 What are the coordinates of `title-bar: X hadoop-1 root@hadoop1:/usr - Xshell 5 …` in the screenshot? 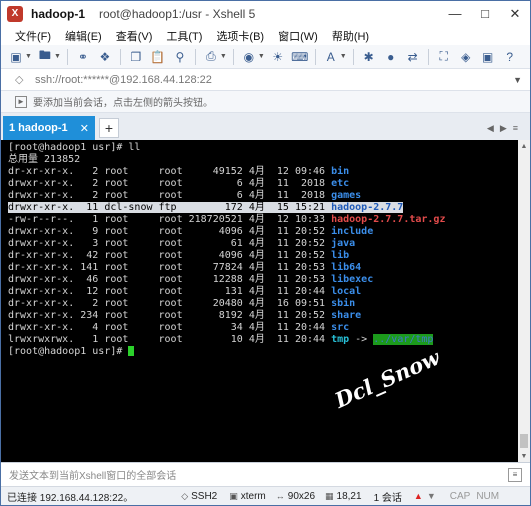 It's located at (265, 13).